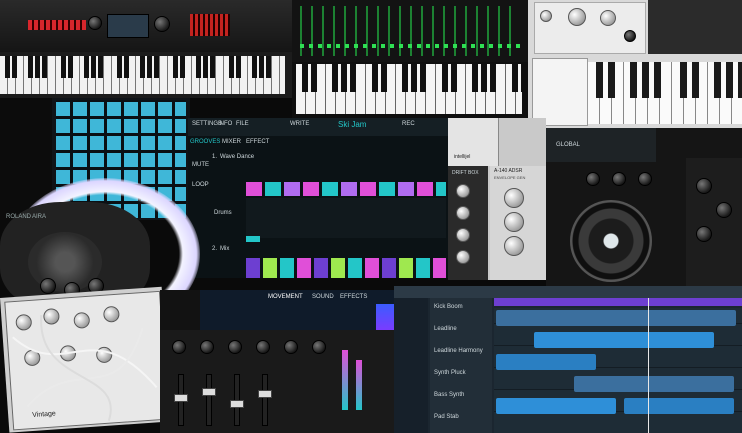 The image size is (742, 433). Describe the element at coordinates (568, 145) in the screenshot. I see `dj-global-label: GLOBAL` at that location.